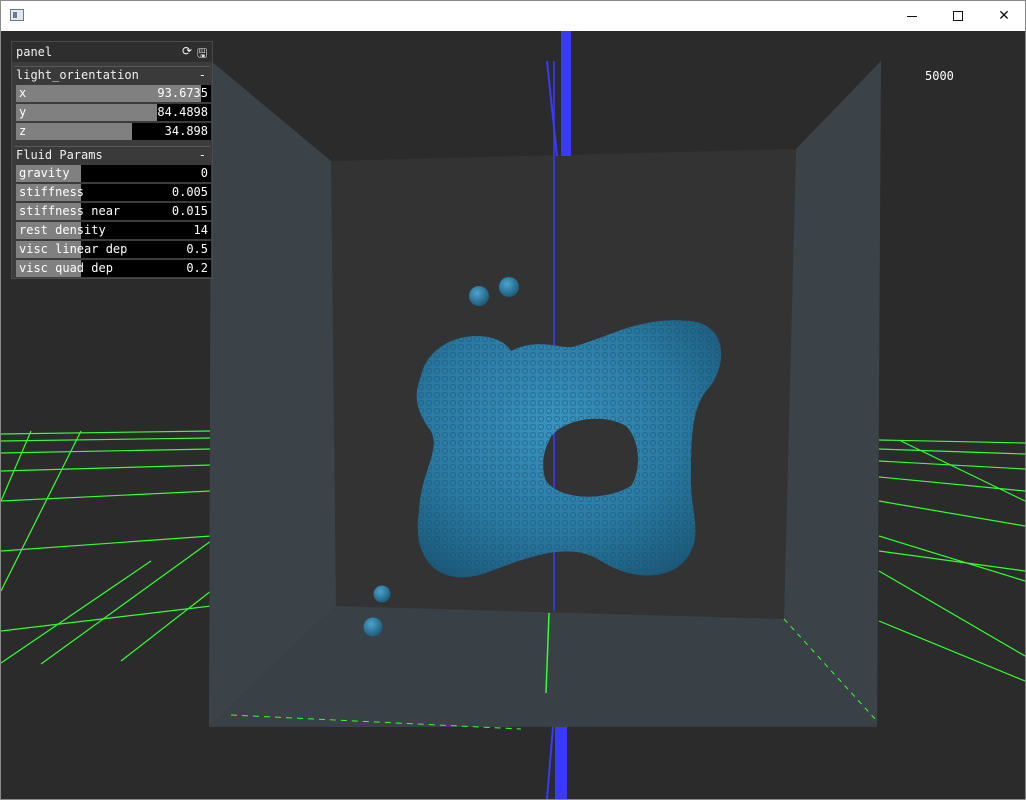 Image resolution: width=1026 pixels, height=800 pixels. I want to click on slider-value: 34.898, so click(186, 131).